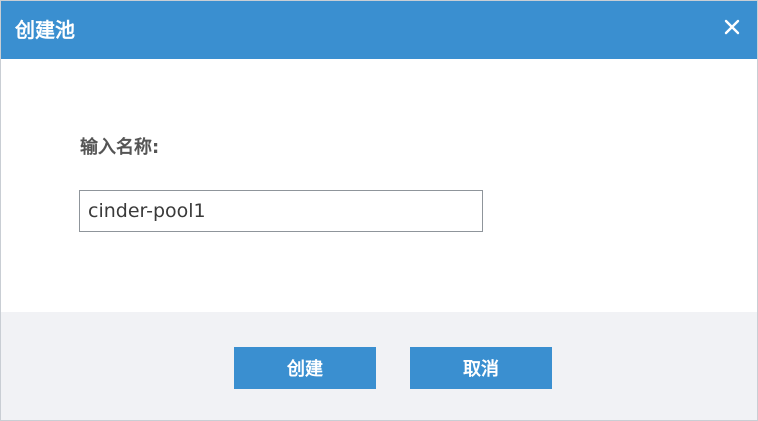  I want to click on close-button, so click(732, 27).